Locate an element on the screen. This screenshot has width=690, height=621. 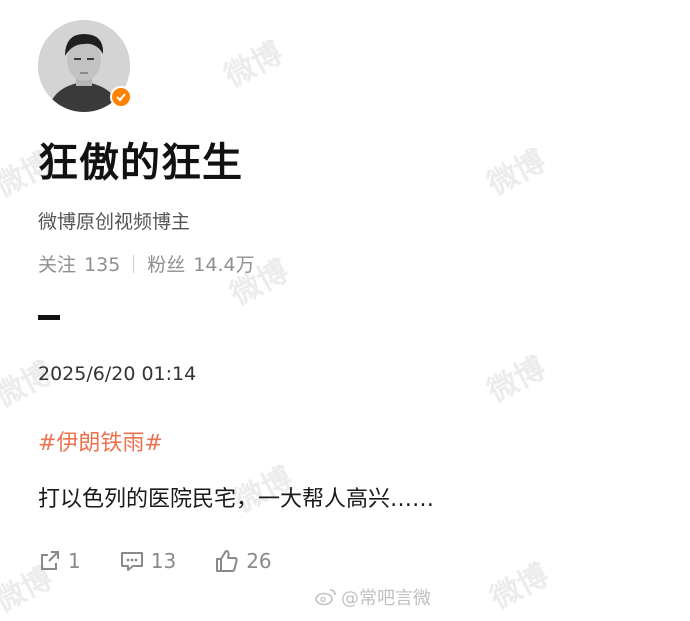
share-count: 1 is located at coordinates (74, 561).